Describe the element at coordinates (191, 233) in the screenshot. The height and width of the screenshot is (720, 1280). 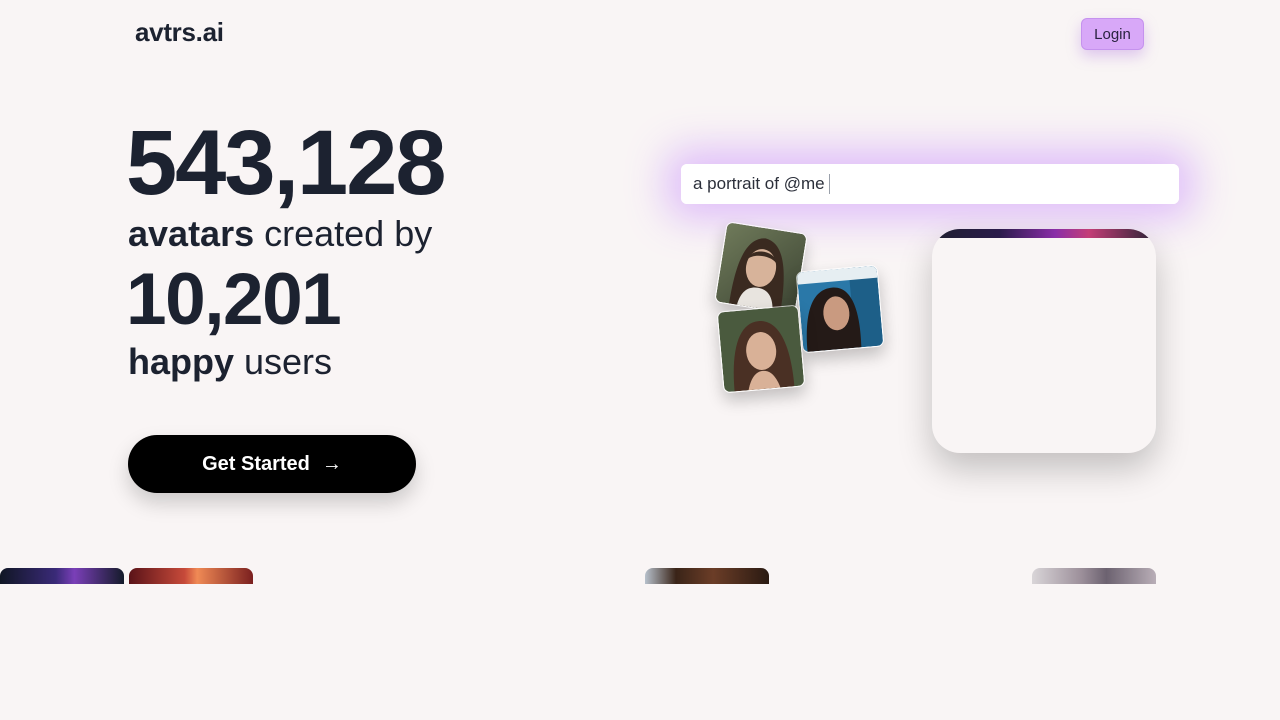
I see `avatars-word: avatars` at that location.